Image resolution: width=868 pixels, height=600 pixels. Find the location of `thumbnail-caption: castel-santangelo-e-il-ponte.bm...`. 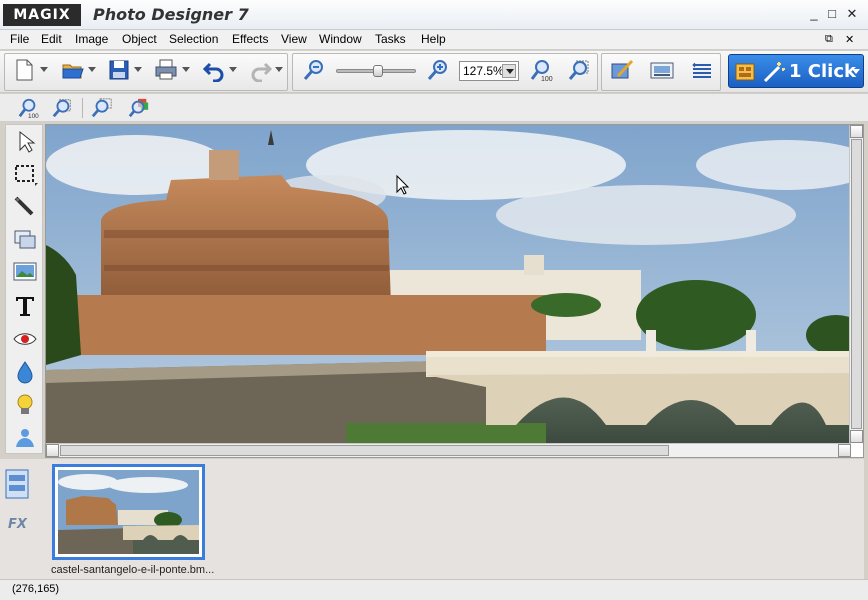

thumbnail-caption: castel-santangelo-e-il-ponte.bm... is located at coordinates (133, 570).